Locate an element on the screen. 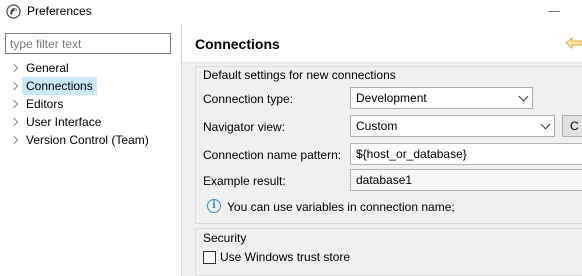 This screenshot has width=582, height=276. defaults-group-title: Default settings for new connections is located at coordinates (299, 75).